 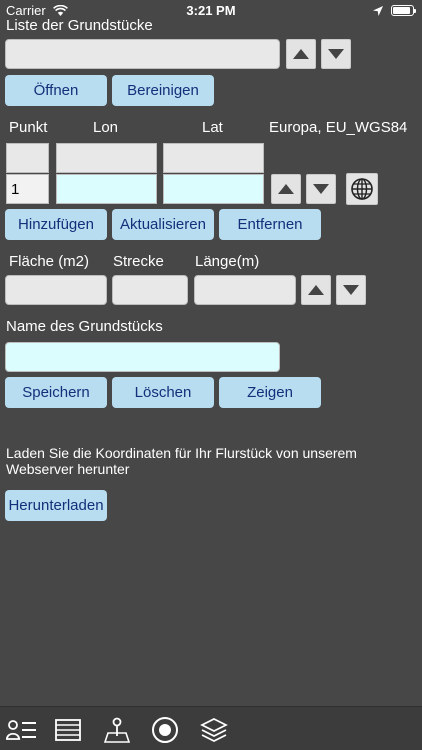 I want to click on current-lat-field, so click(x=213, y=189).